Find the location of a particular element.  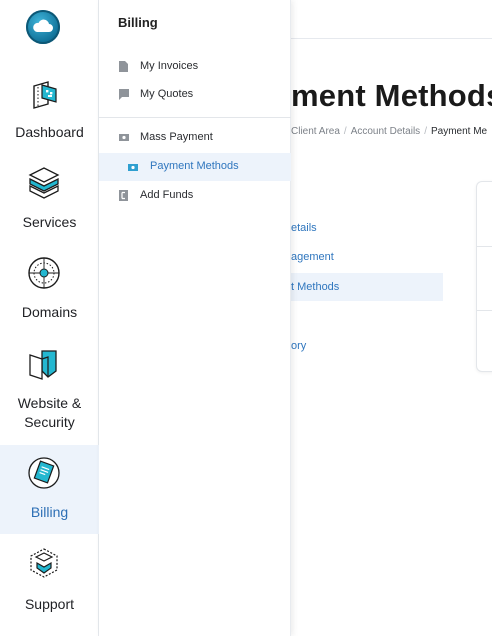

submenu-history: ory is located at coordinates (298, 346).